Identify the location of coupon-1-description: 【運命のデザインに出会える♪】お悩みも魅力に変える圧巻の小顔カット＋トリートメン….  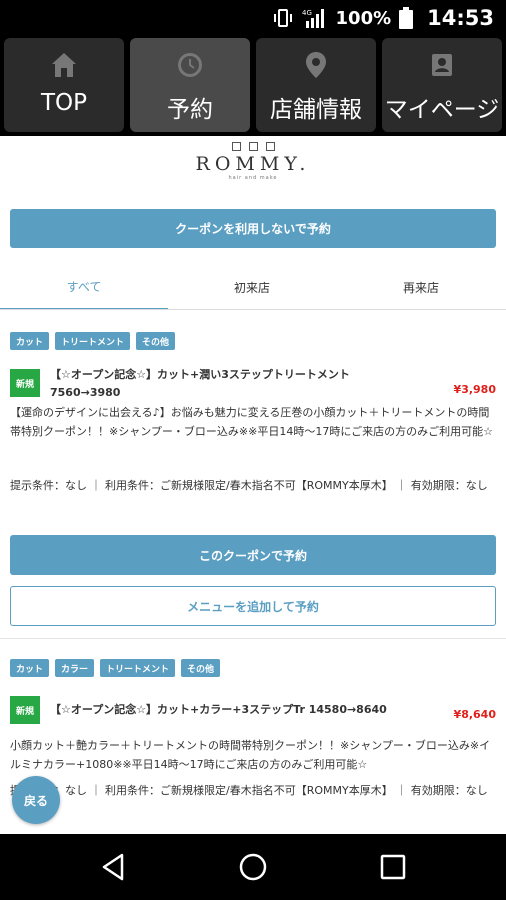
(251, 422).